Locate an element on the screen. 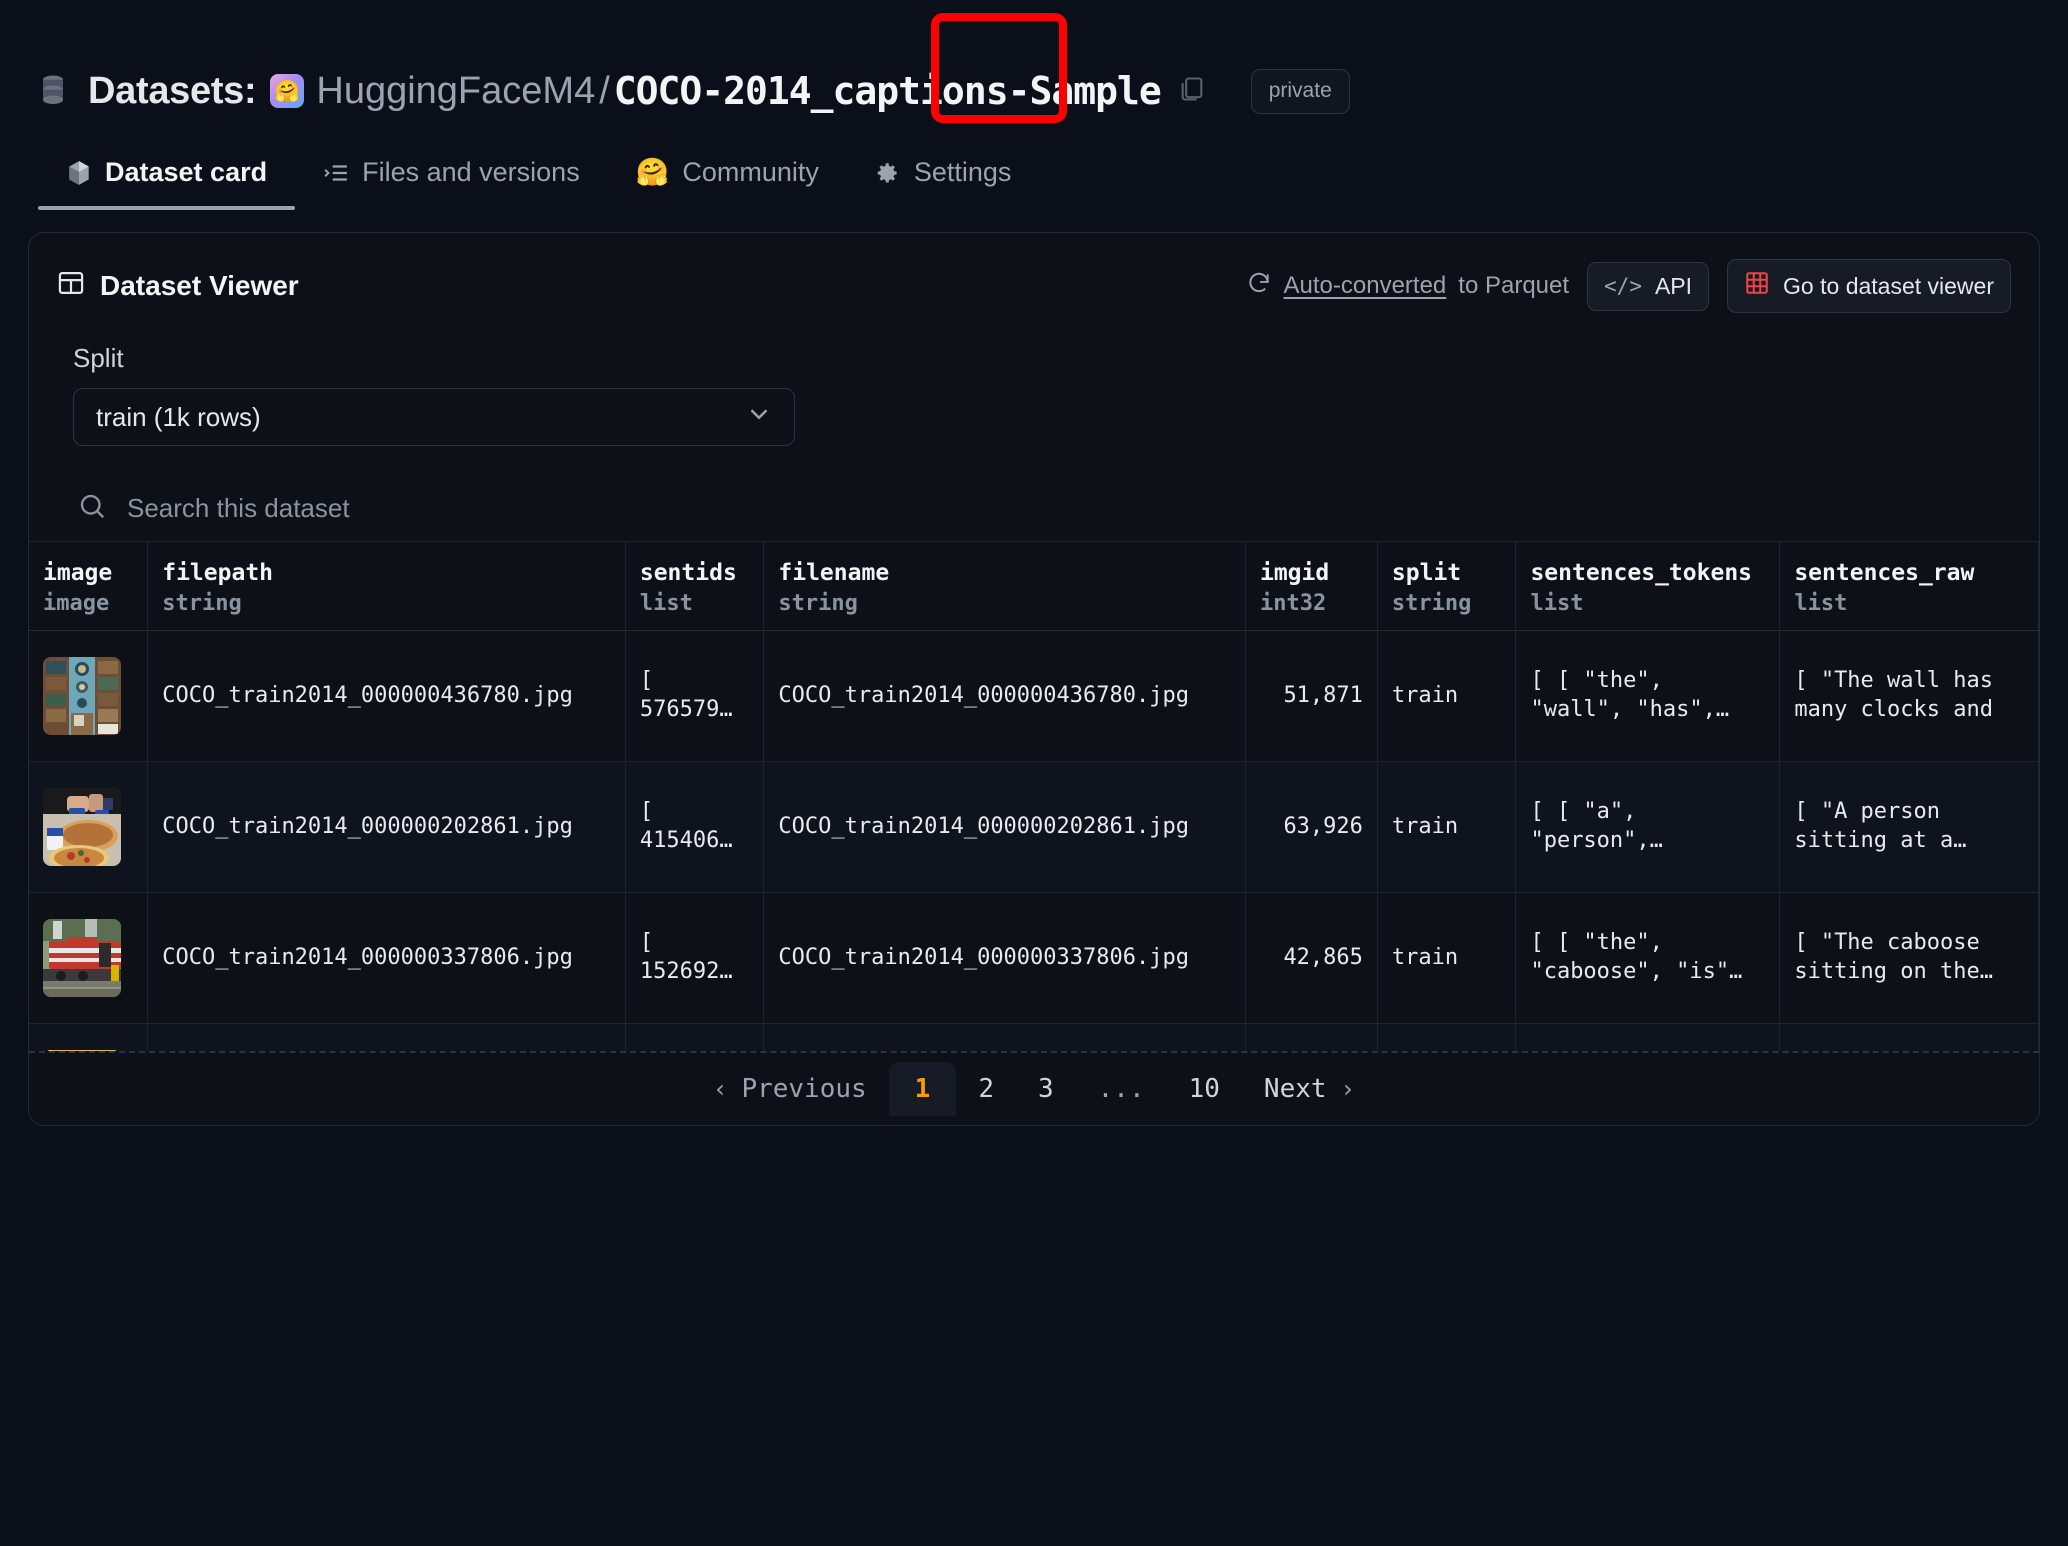 This screenshot has height=1546, width=2068. copy-icon is located at coordinates (1192, 91).